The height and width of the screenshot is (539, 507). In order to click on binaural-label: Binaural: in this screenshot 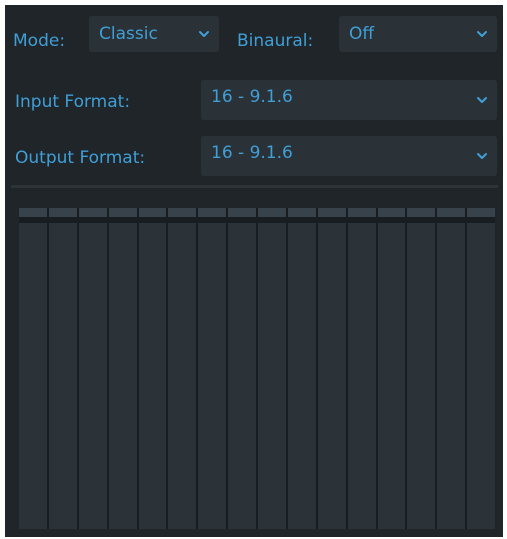, I will do `click(275, 41)`.